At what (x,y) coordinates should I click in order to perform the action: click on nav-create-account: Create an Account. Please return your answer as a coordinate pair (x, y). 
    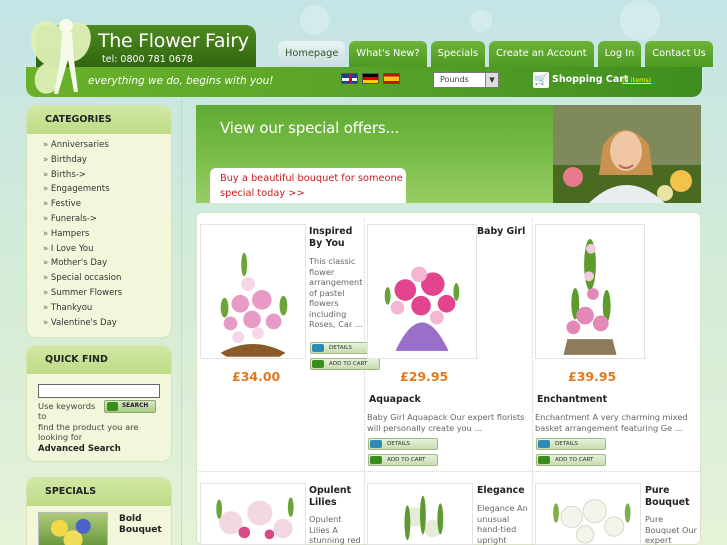
    Looking at the image, I should click on (541, 54).